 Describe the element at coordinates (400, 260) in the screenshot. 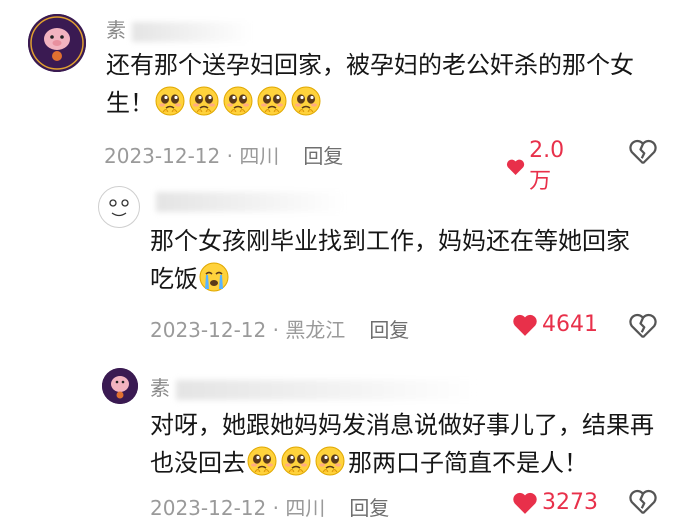

I see `comment-text: 那个女孩刚毕业找到工作，妈妈还在等她回家吃饭` at that location.